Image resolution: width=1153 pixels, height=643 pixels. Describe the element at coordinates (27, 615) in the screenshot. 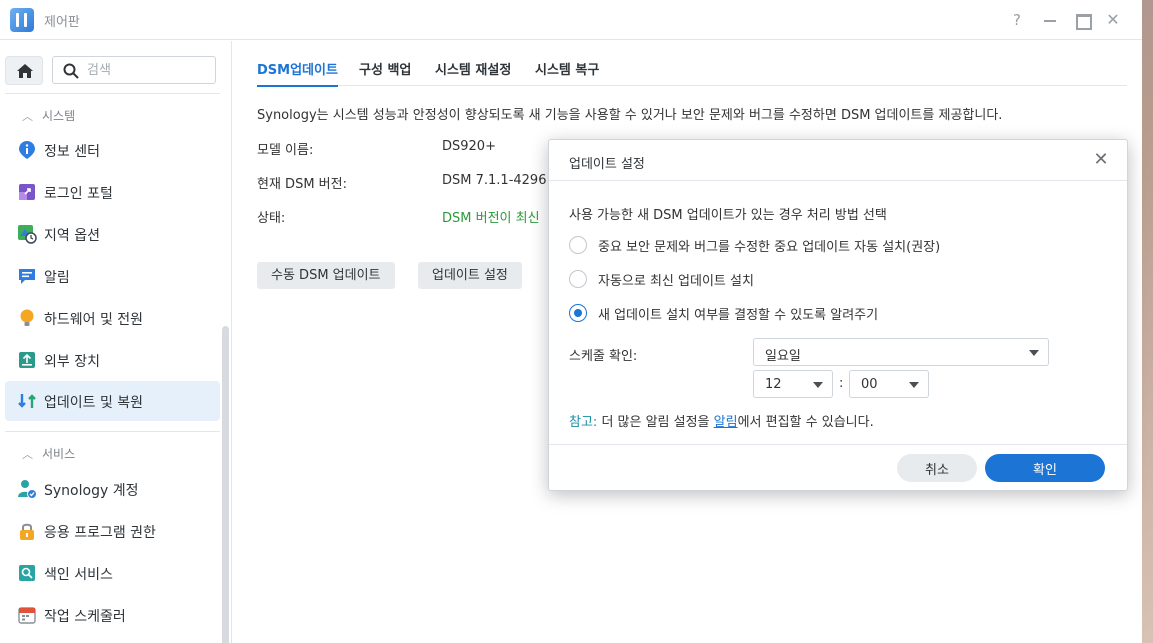

I see `calendar-icon` at that location.